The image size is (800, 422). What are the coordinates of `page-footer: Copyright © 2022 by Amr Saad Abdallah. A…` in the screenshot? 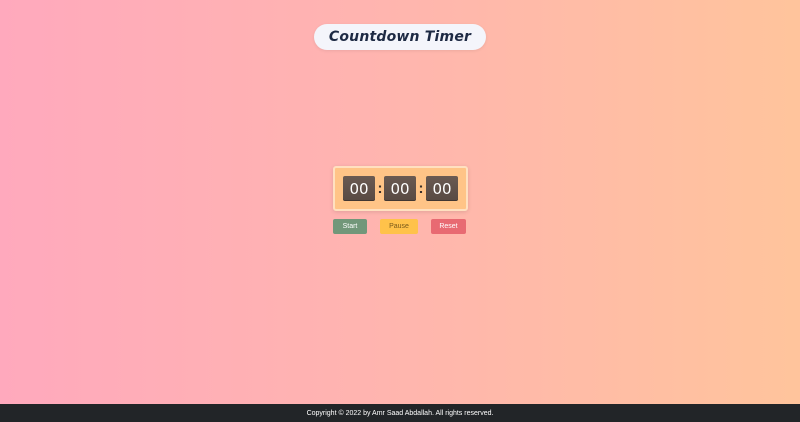 It's located at (400, 413).